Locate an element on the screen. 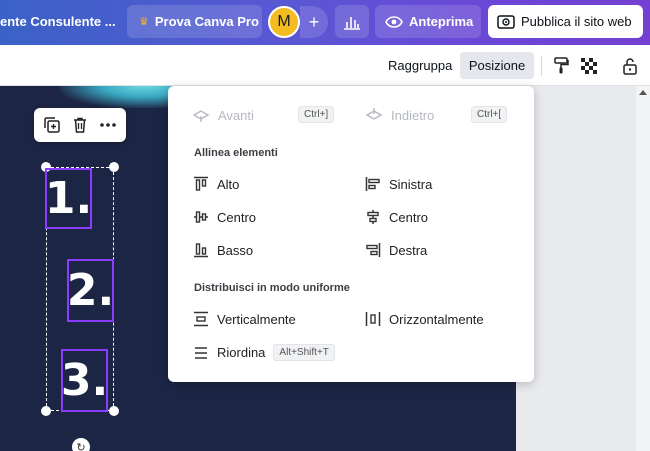 This screenshot has height=451, width=650. rotate-handle-icon: ↻ is located at coordinates (81, 444).